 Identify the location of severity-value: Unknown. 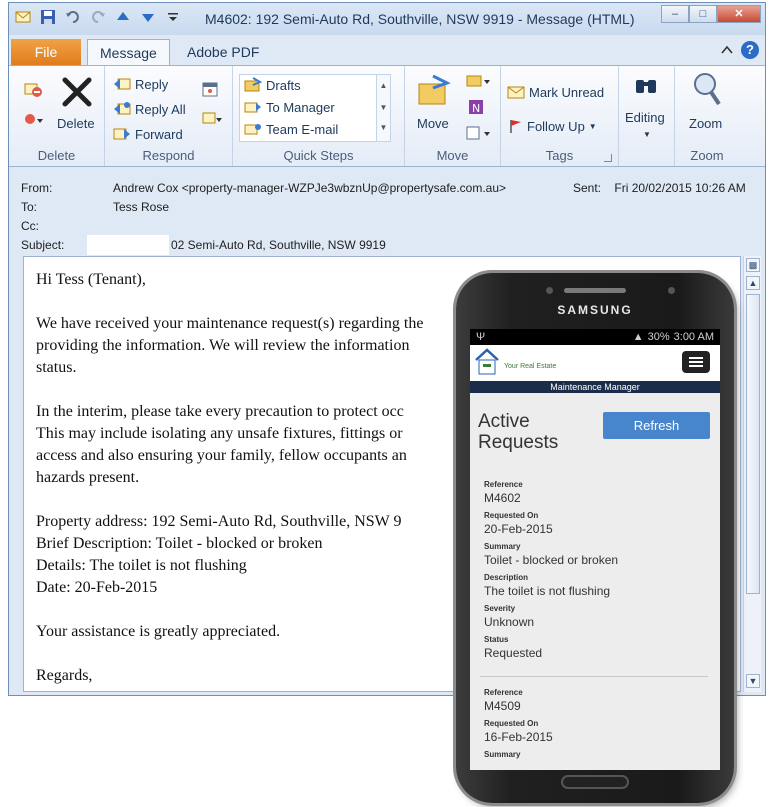
(509, 622).